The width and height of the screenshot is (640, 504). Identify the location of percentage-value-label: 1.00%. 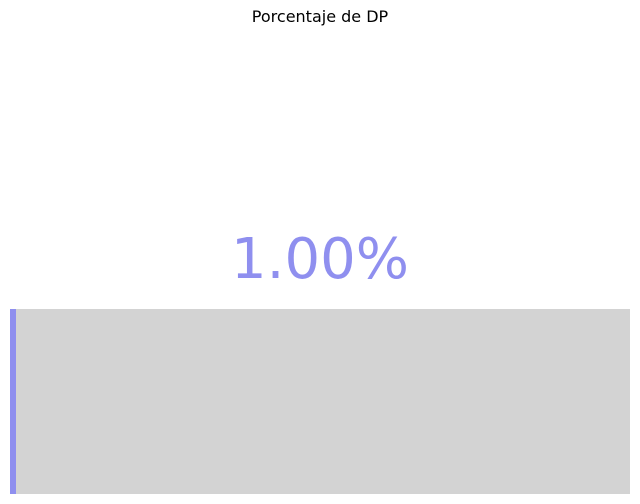
(320, 259).